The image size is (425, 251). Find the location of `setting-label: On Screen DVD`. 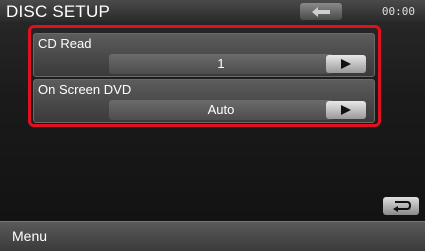

setting-label: On Screen DVD is located at coordinates (85, 89).